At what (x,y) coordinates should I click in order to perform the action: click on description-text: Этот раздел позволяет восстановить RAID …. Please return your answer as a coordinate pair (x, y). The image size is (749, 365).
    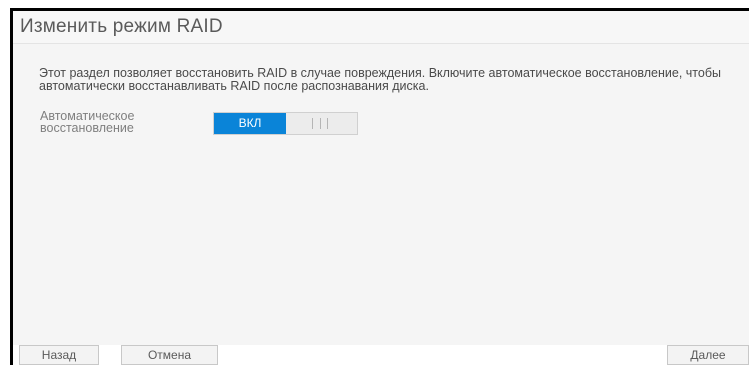
    Looking at the image, I should click on (380, 79).